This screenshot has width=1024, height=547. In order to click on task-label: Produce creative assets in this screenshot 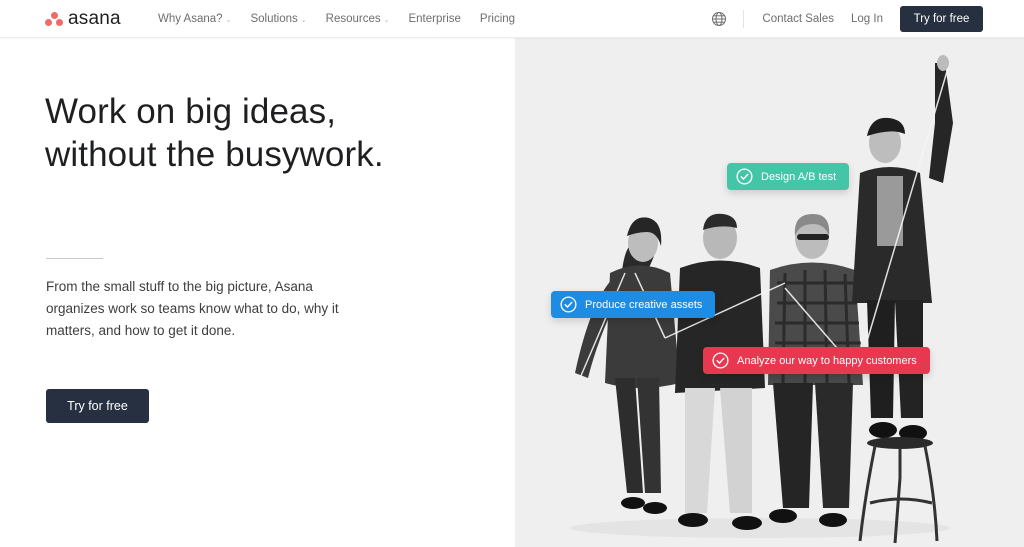, I will do `click(644, 304)`.